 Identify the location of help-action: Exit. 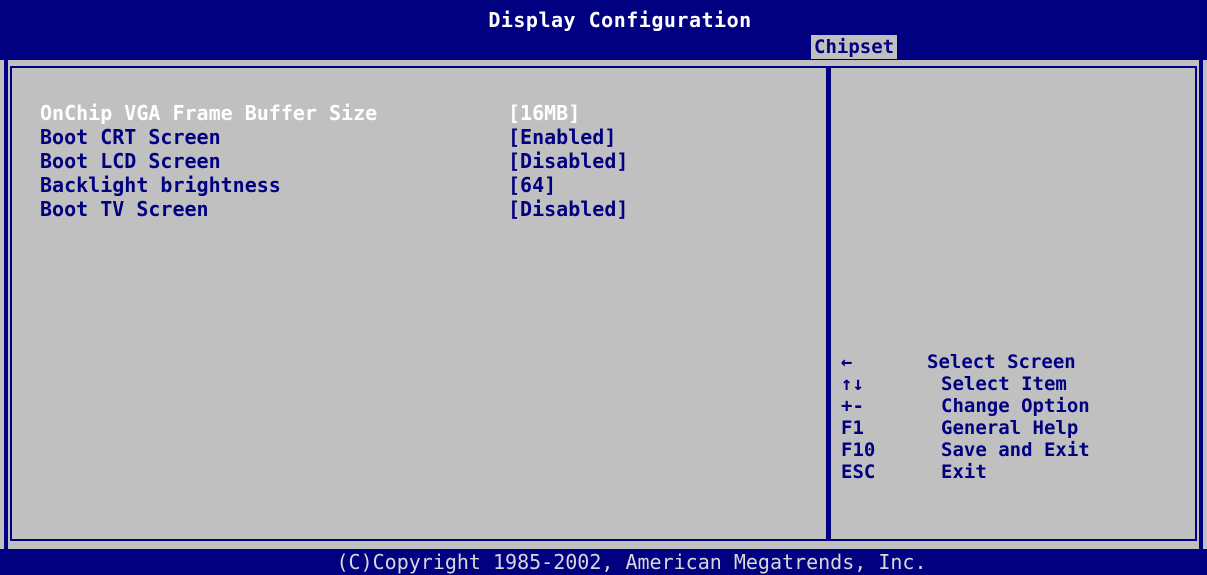
(964, 472).